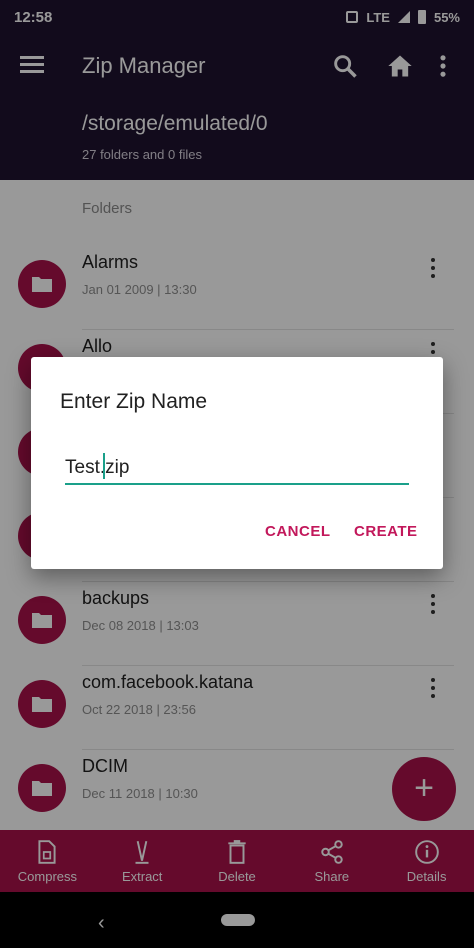  What do you see at coordinates (298, 531) in the screenshot?
I see `cancel-button: CANCEL` at bounding box center [298, 531].